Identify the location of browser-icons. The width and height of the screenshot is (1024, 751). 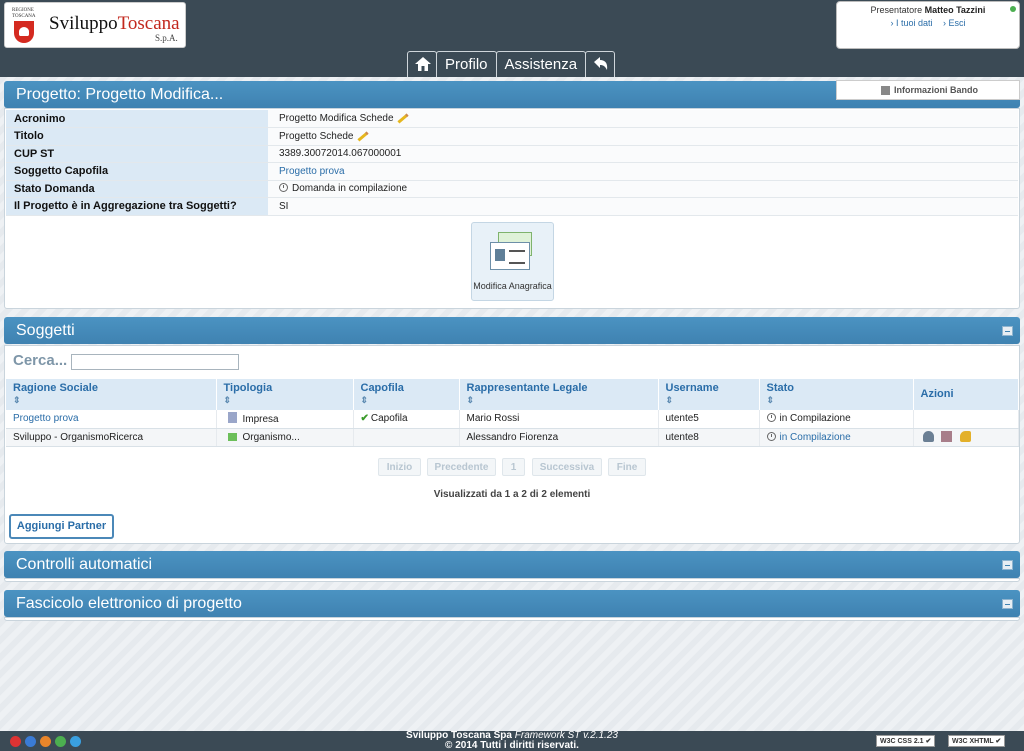
(47, 741).